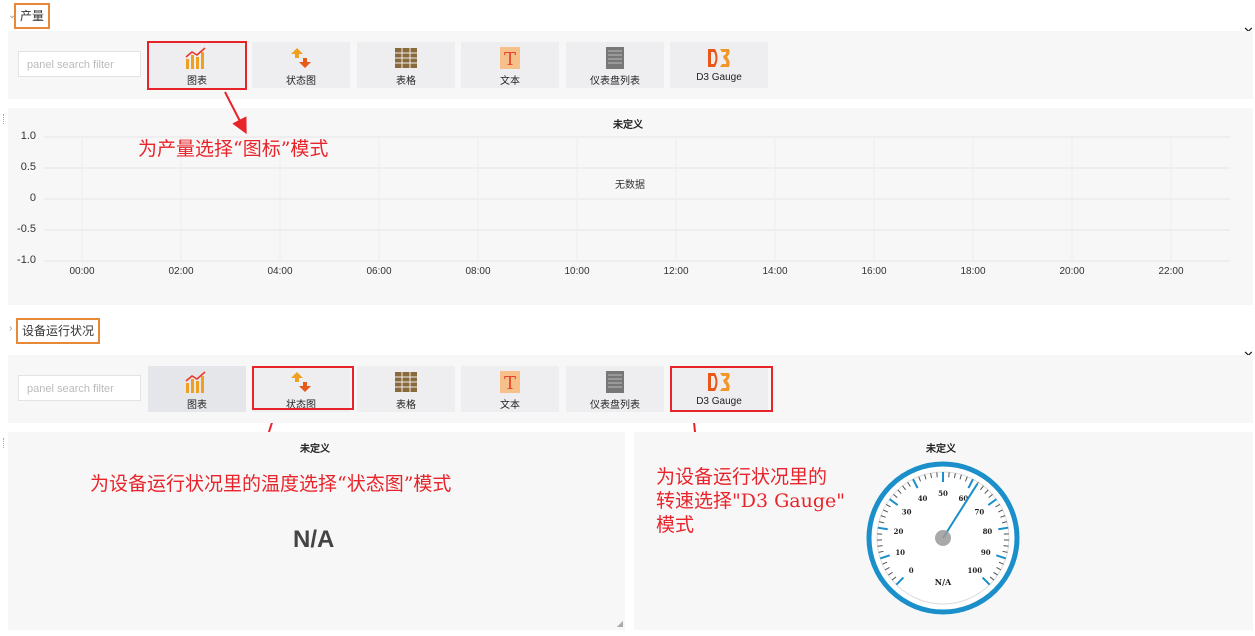  I want to click on x-tick-label: 16:00, so click(874, 271).